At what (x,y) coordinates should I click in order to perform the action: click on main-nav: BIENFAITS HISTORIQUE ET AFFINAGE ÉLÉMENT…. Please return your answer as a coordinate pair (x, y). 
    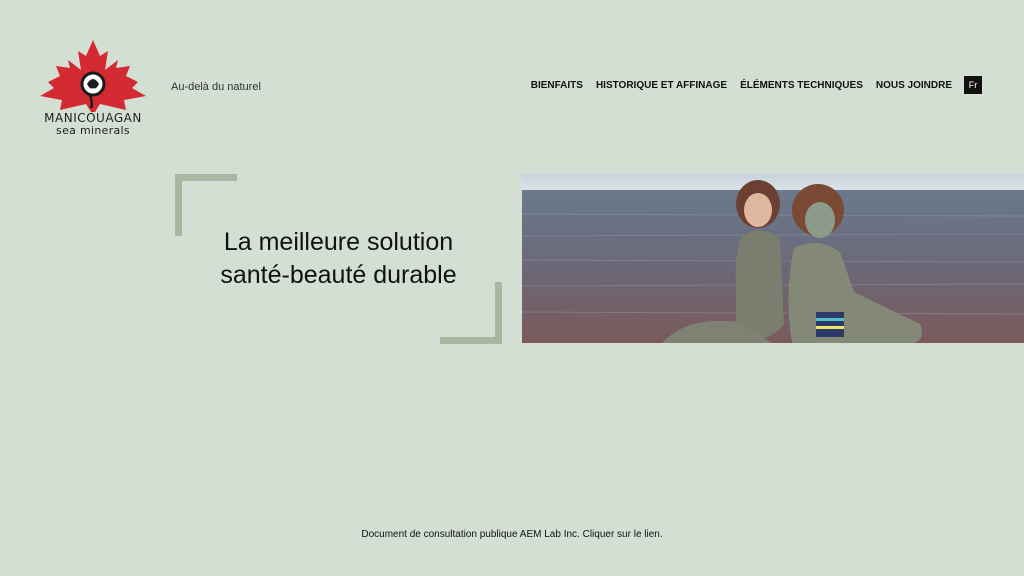
    Looking at the image, I should click on (756, 85).